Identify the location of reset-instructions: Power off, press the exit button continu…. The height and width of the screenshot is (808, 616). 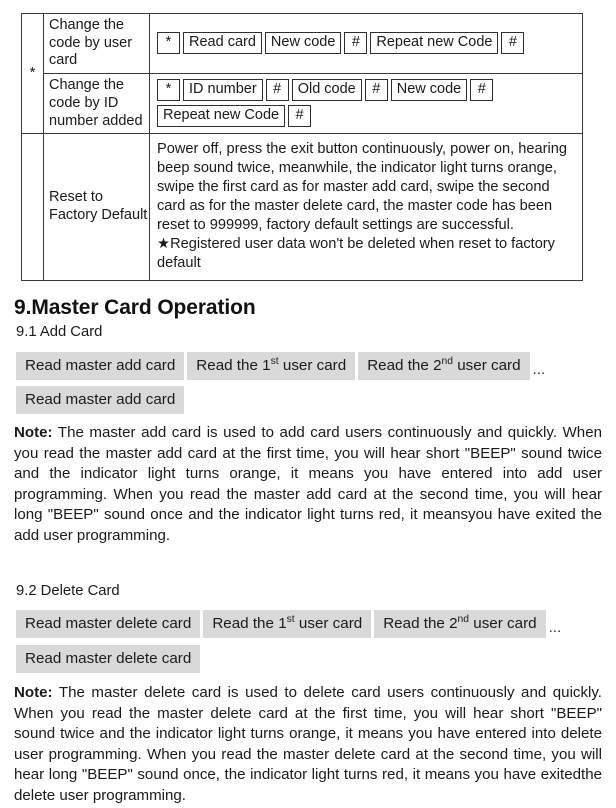
(362, 187).